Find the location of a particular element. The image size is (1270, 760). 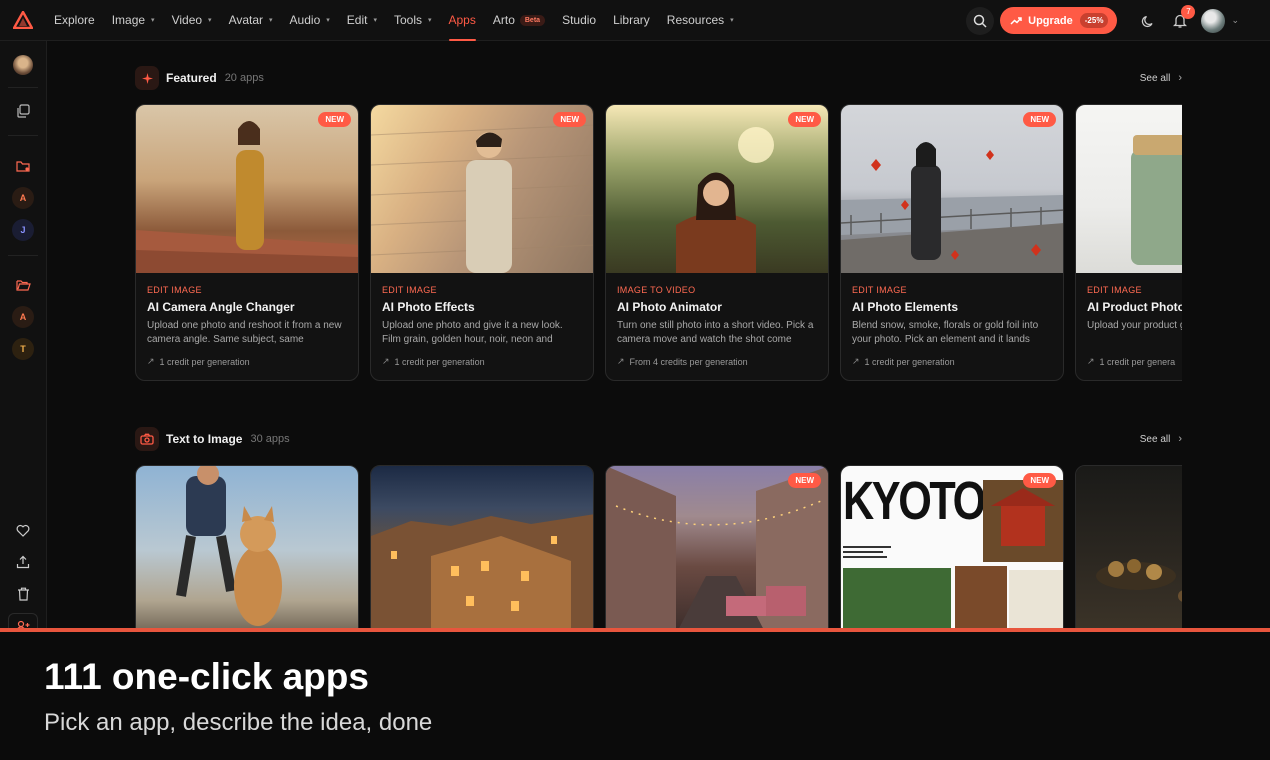

camera-icon is located at coordinates (147, 439).